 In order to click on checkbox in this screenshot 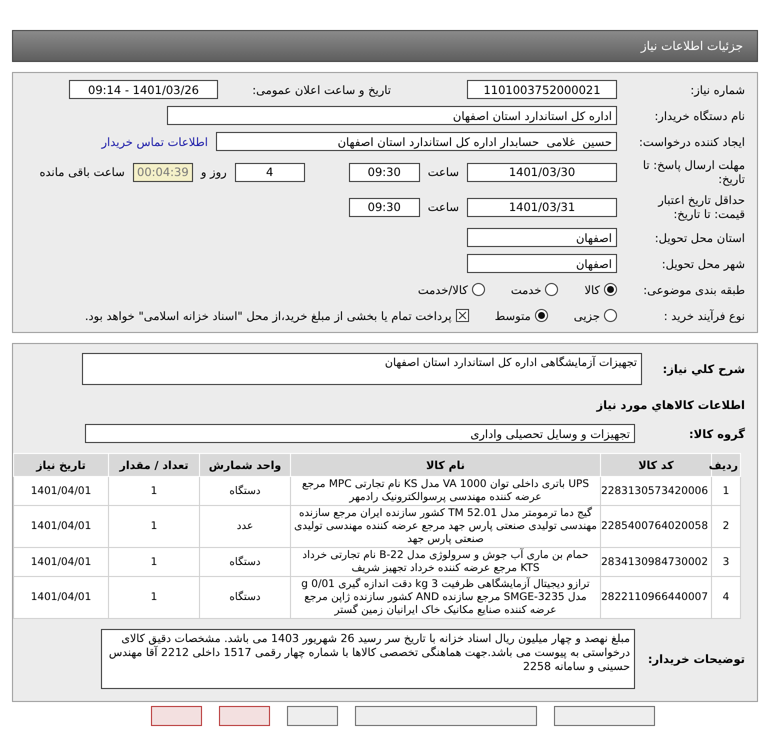, I will do `click(462, 315)`.